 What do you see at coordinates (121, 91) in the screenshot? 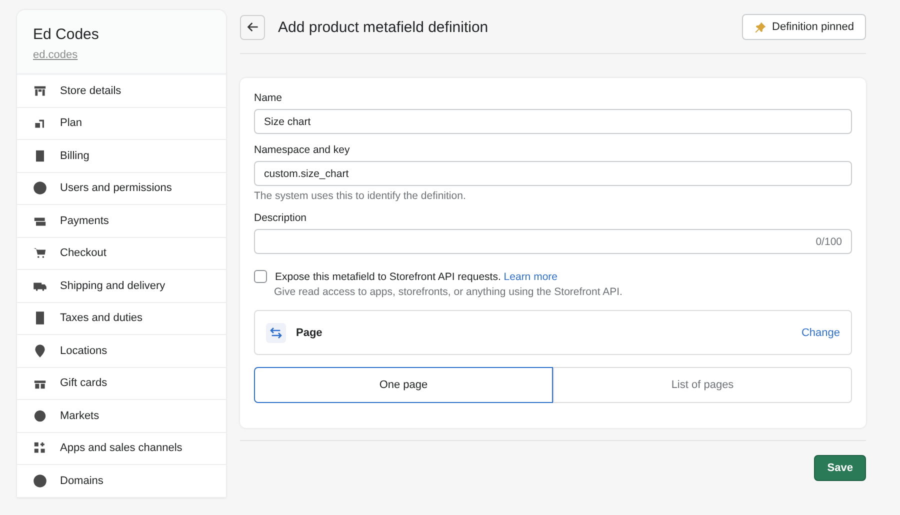
I see `sidebar-item: Store details` at bounding box center [121, 91].